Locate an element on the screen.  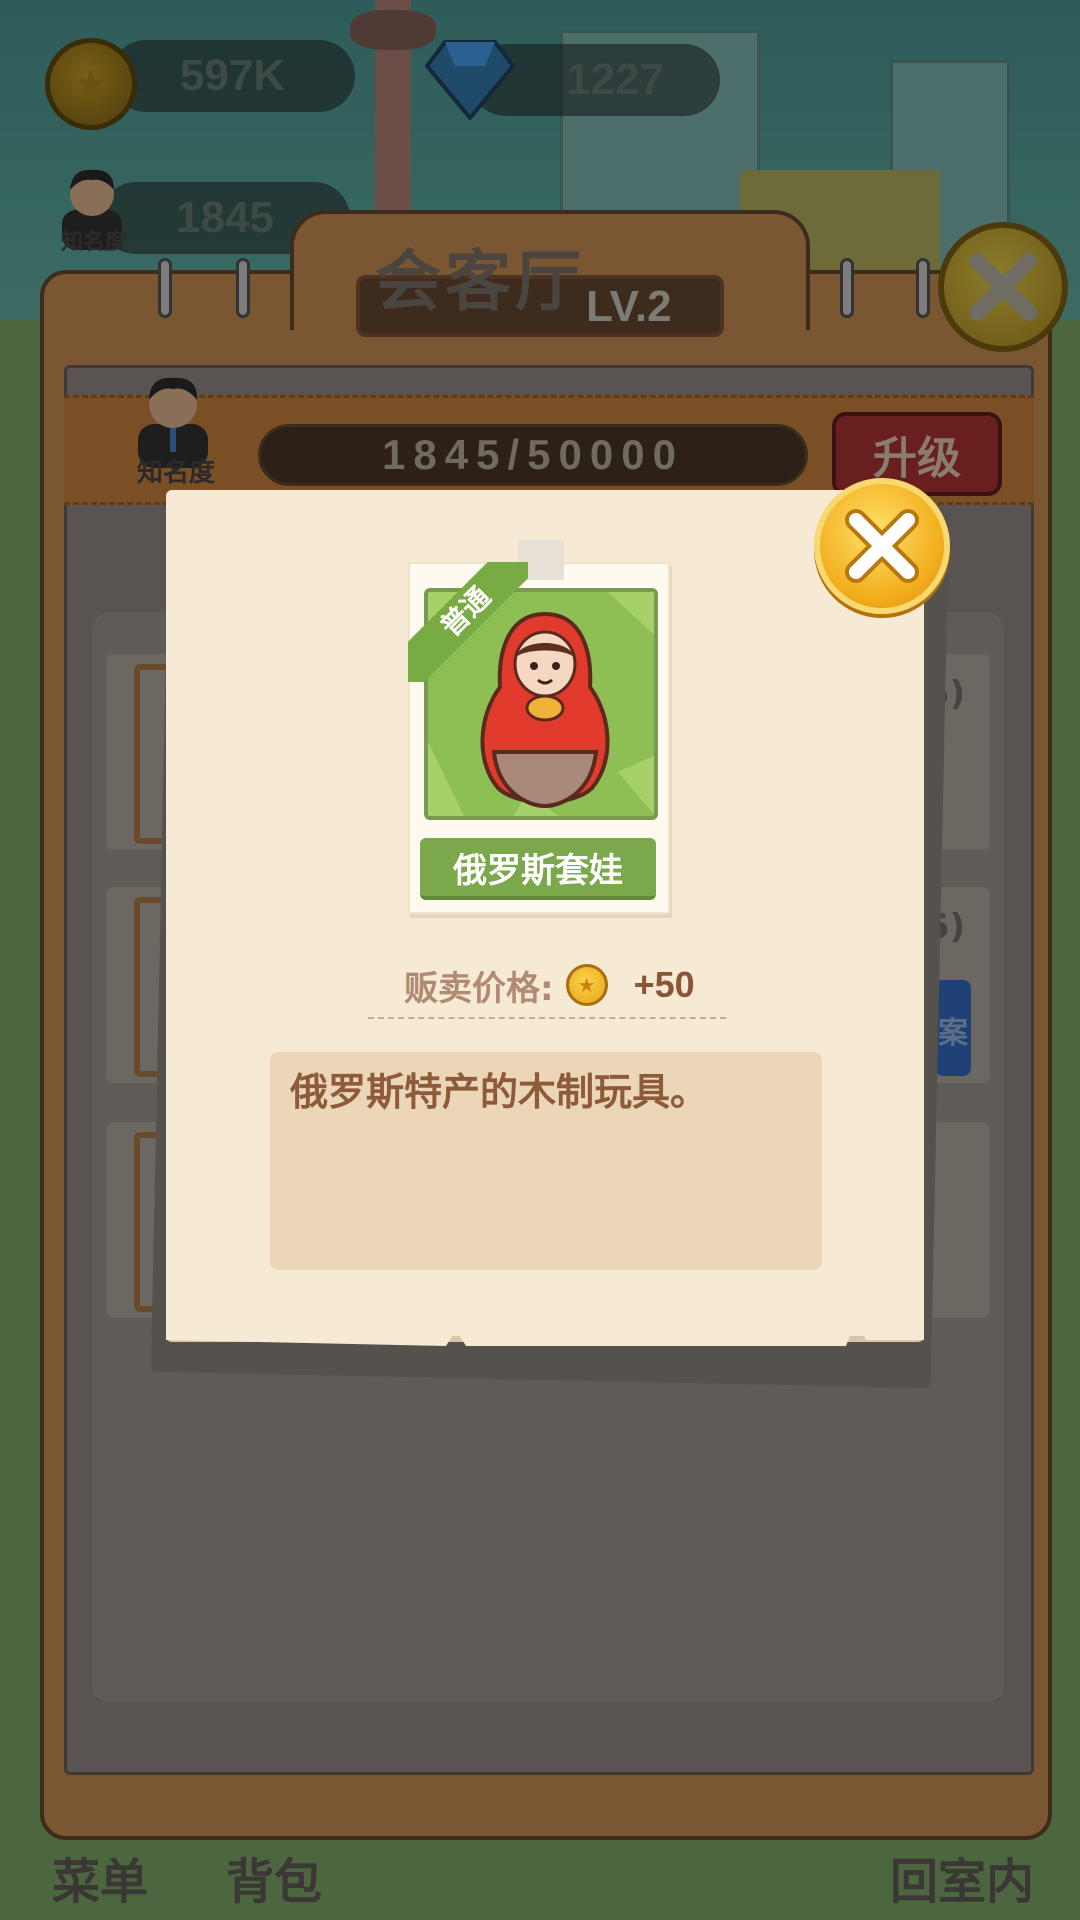
panel-level: LV.2 is located at coordinates (629, 306).